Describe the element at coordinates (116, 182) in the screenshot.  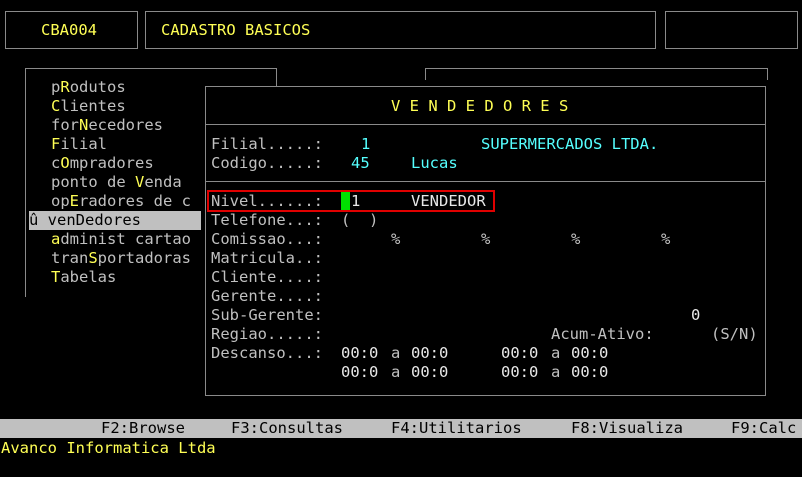
I see `menu-item-ponto-de-venda: ponto de Venda` at that location.